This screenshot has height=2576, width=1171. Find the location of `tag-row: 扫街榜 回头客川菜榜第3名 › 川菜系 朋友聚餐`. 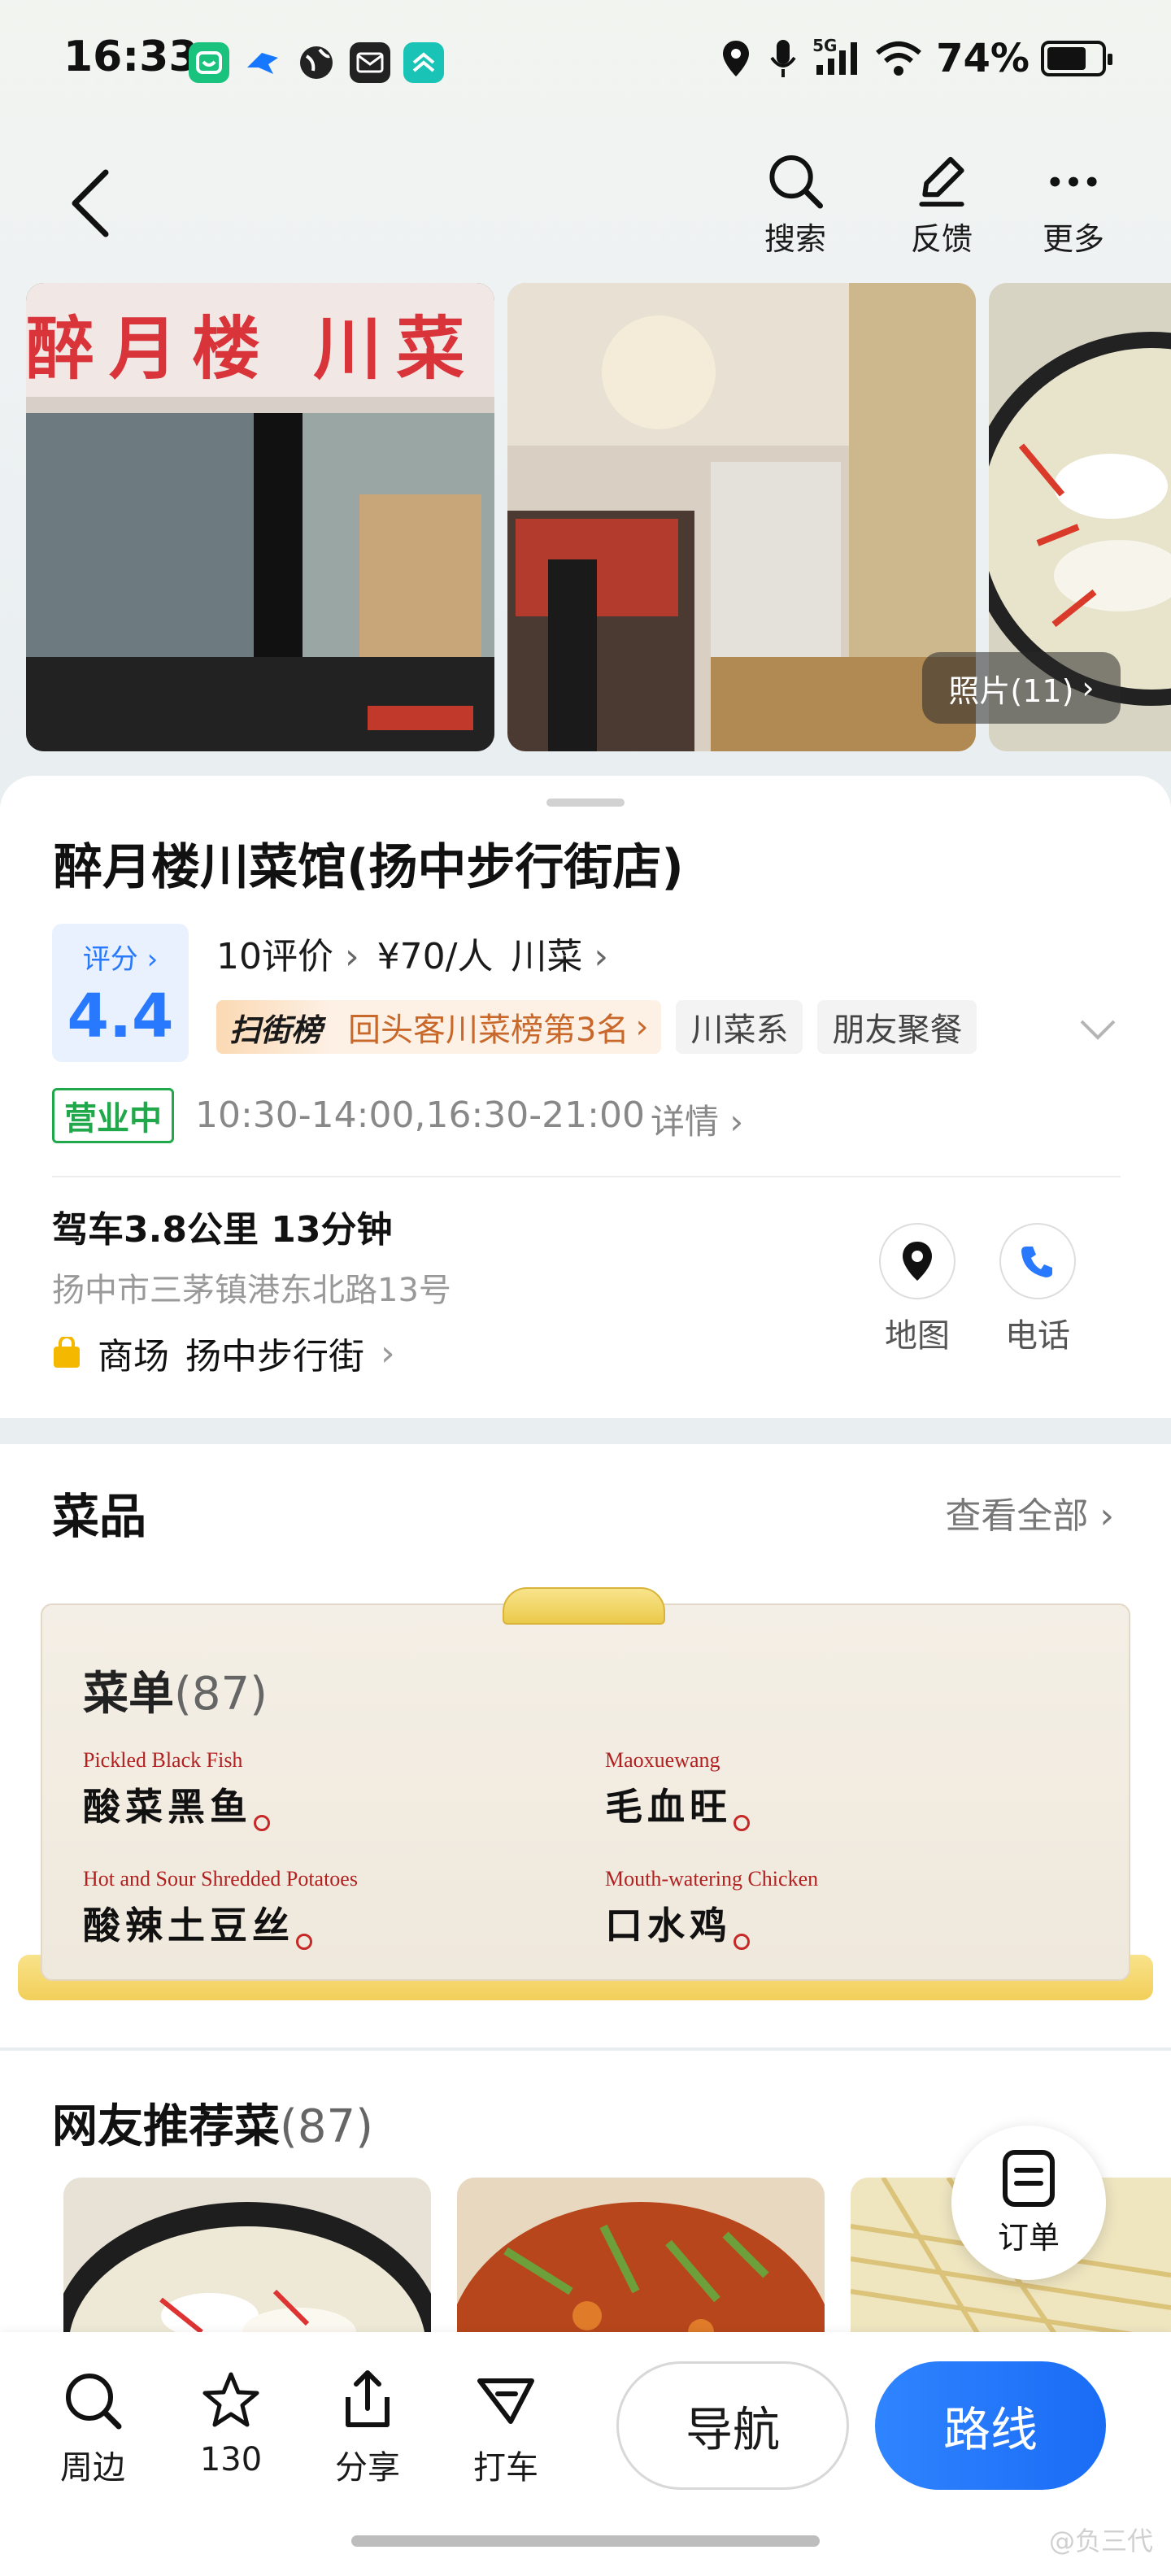

tag-row: 扫街榜 回头客川菜榜第3名 › 川菜系 朋友聚餐 is located at coordinates (597, 1027).